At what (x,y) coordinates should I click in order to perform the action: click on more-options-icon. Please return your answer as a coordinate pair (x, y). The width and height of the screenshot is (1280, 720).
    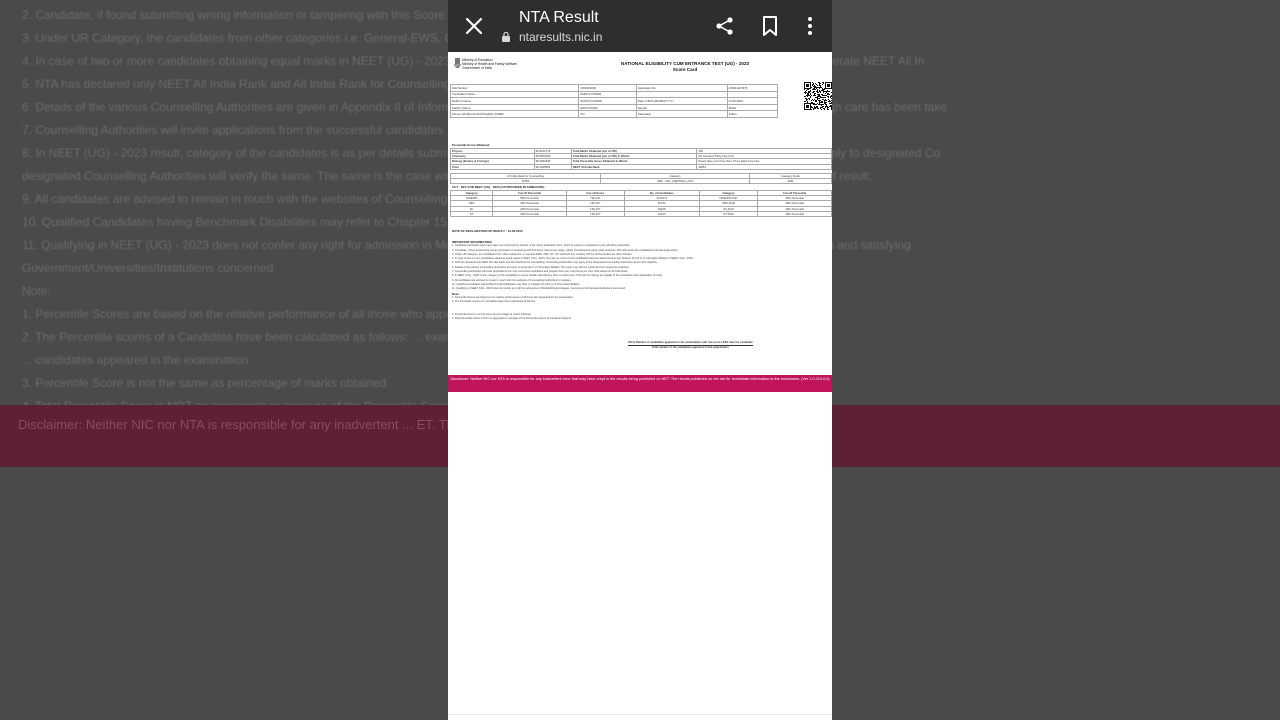
    Looking at the image, I should click on (810, 26).